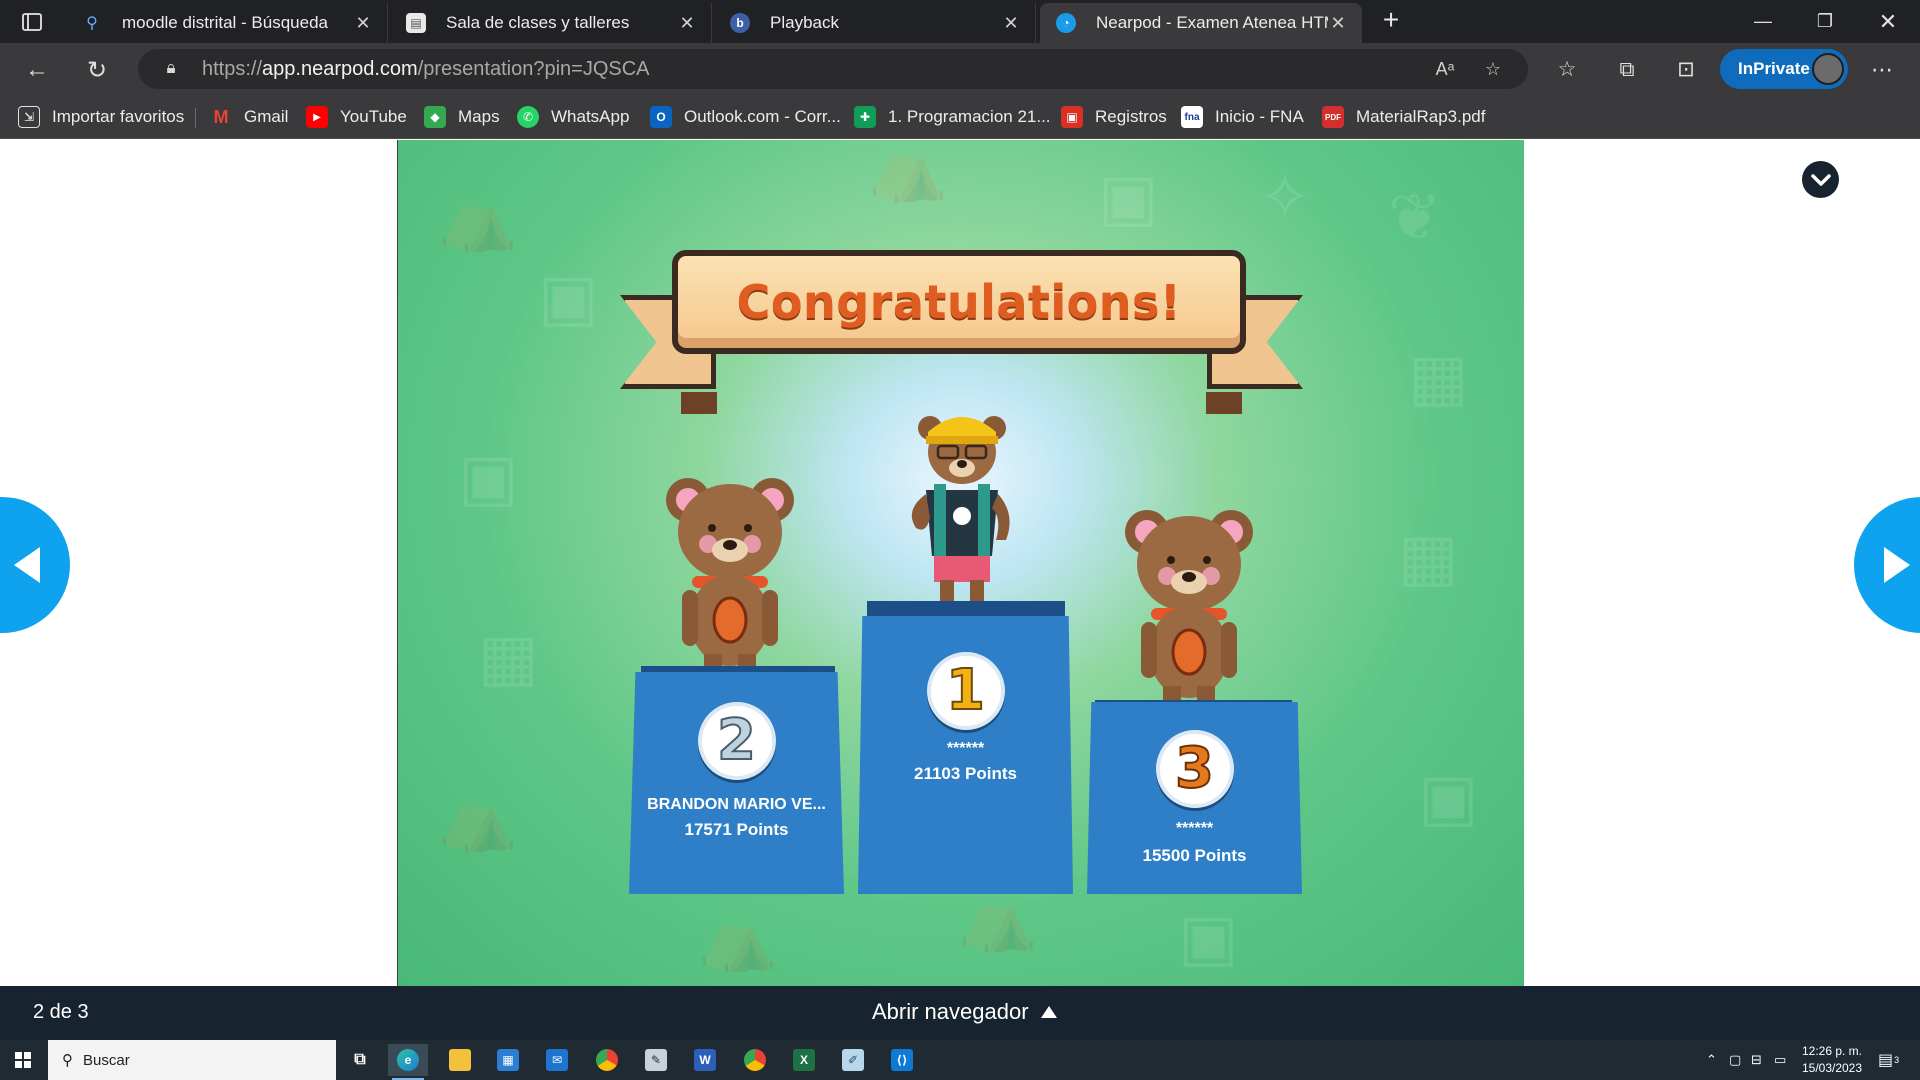  I want to click on first-place-name: ******, so click(965, 748).